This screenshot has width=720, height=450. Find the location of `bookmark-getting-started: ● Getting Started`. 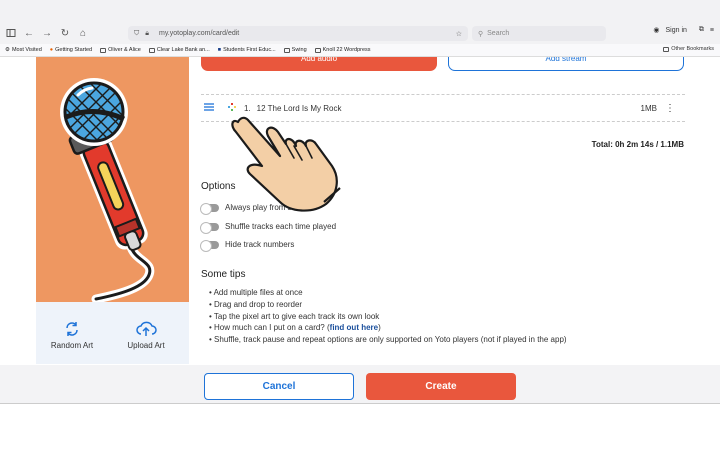

bookmark-getting-started: ● Getting Started is located at coordinates (71, 50).